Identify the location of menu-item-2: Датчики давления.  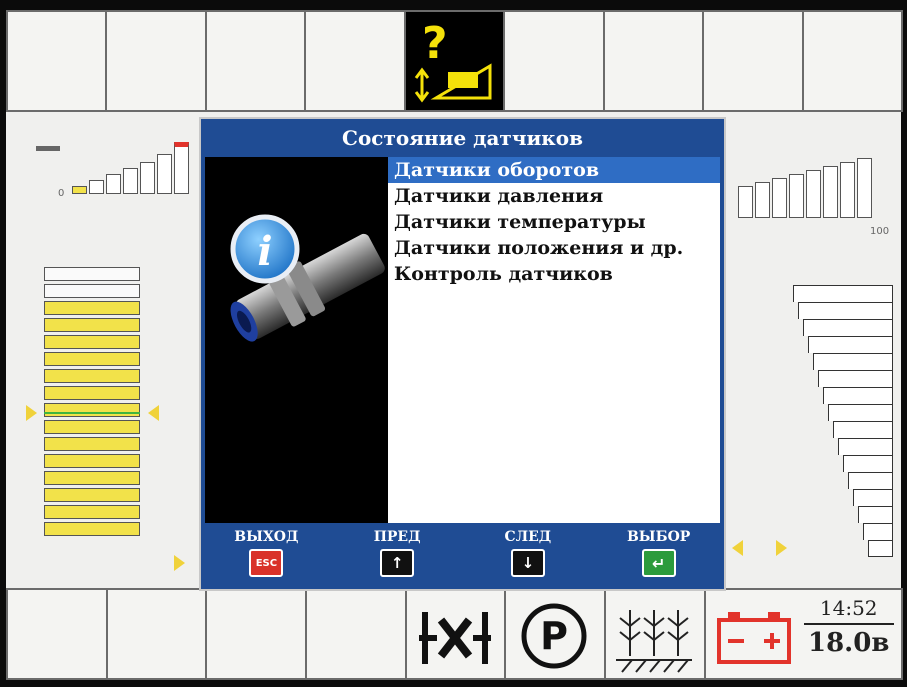
(554, 196).